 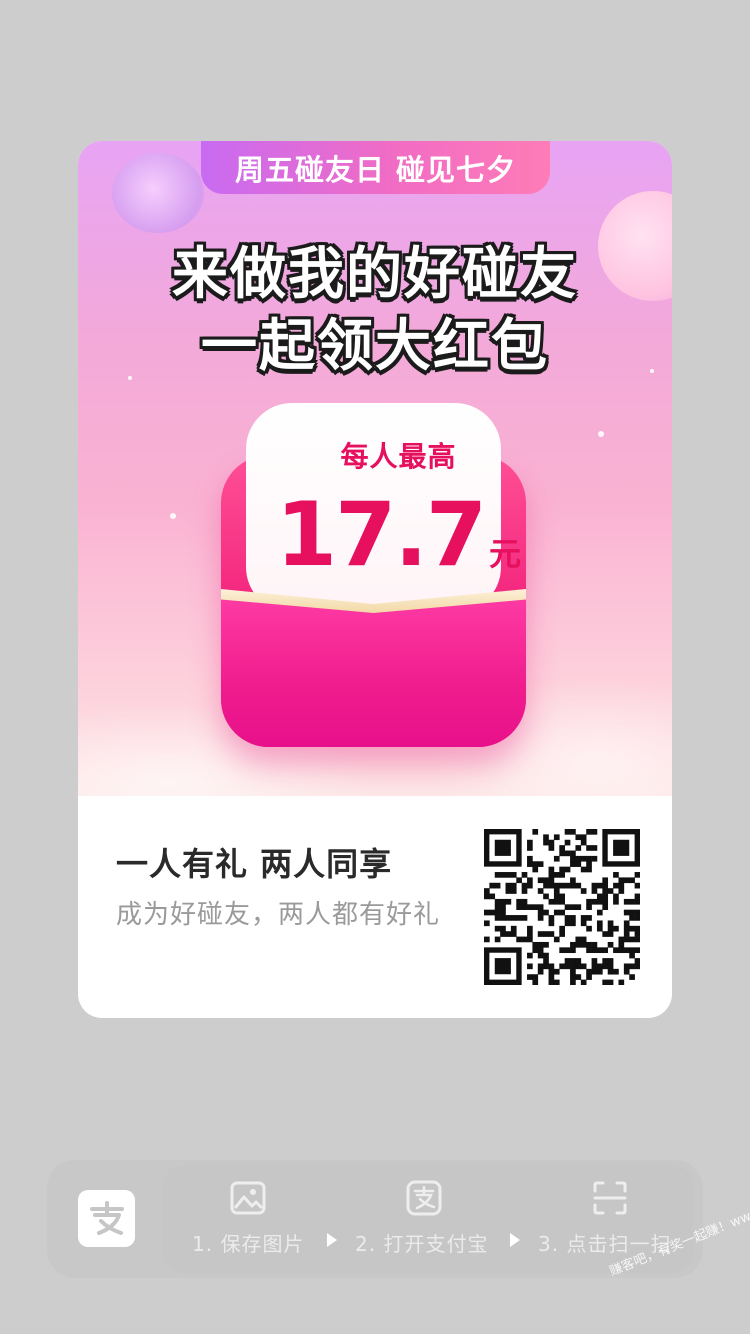 What do you see at coordinates (248, 1198) in the screenshot?
I see `image-icon` at bounding box center [248, 1198].